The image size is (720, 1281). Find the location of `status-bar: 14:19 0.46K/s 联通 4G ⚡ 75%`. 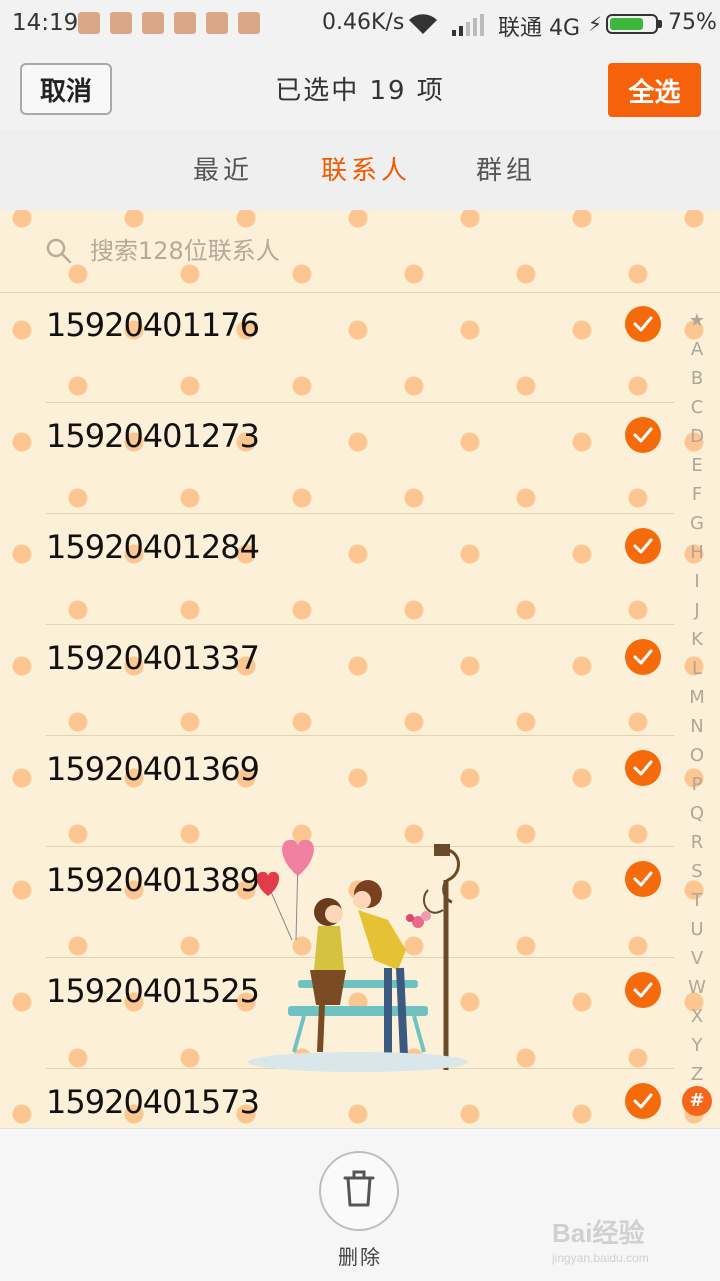

status-bar: 14:19 0.46K/s 联通 4G ⚡ 75% is located at coordinates (360, 25).